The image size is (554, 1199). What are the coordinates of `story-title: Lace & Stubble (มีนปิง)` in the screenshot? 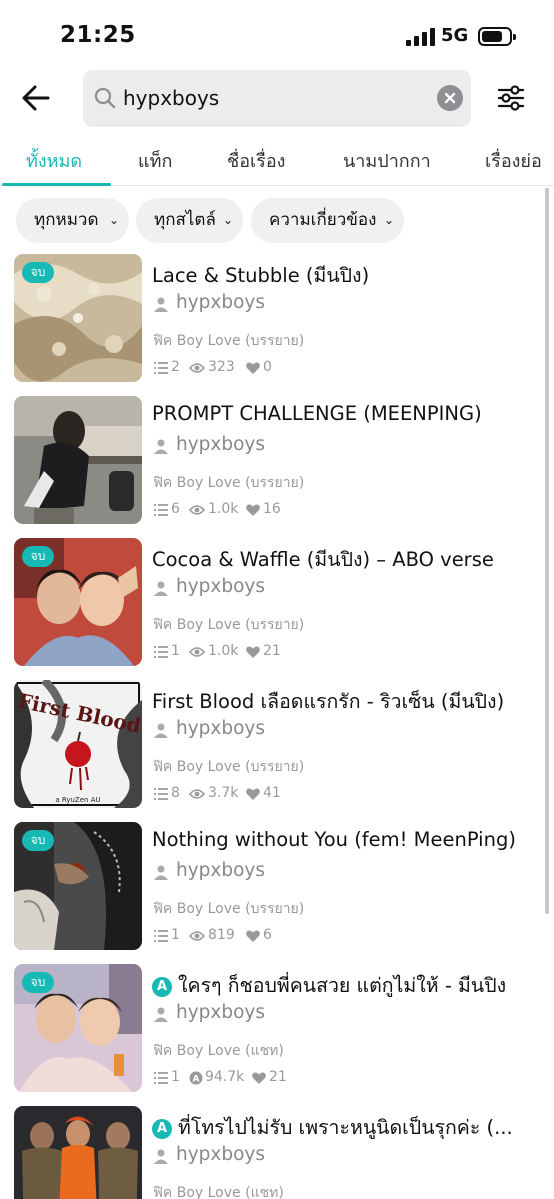 It's located at (261, 275).